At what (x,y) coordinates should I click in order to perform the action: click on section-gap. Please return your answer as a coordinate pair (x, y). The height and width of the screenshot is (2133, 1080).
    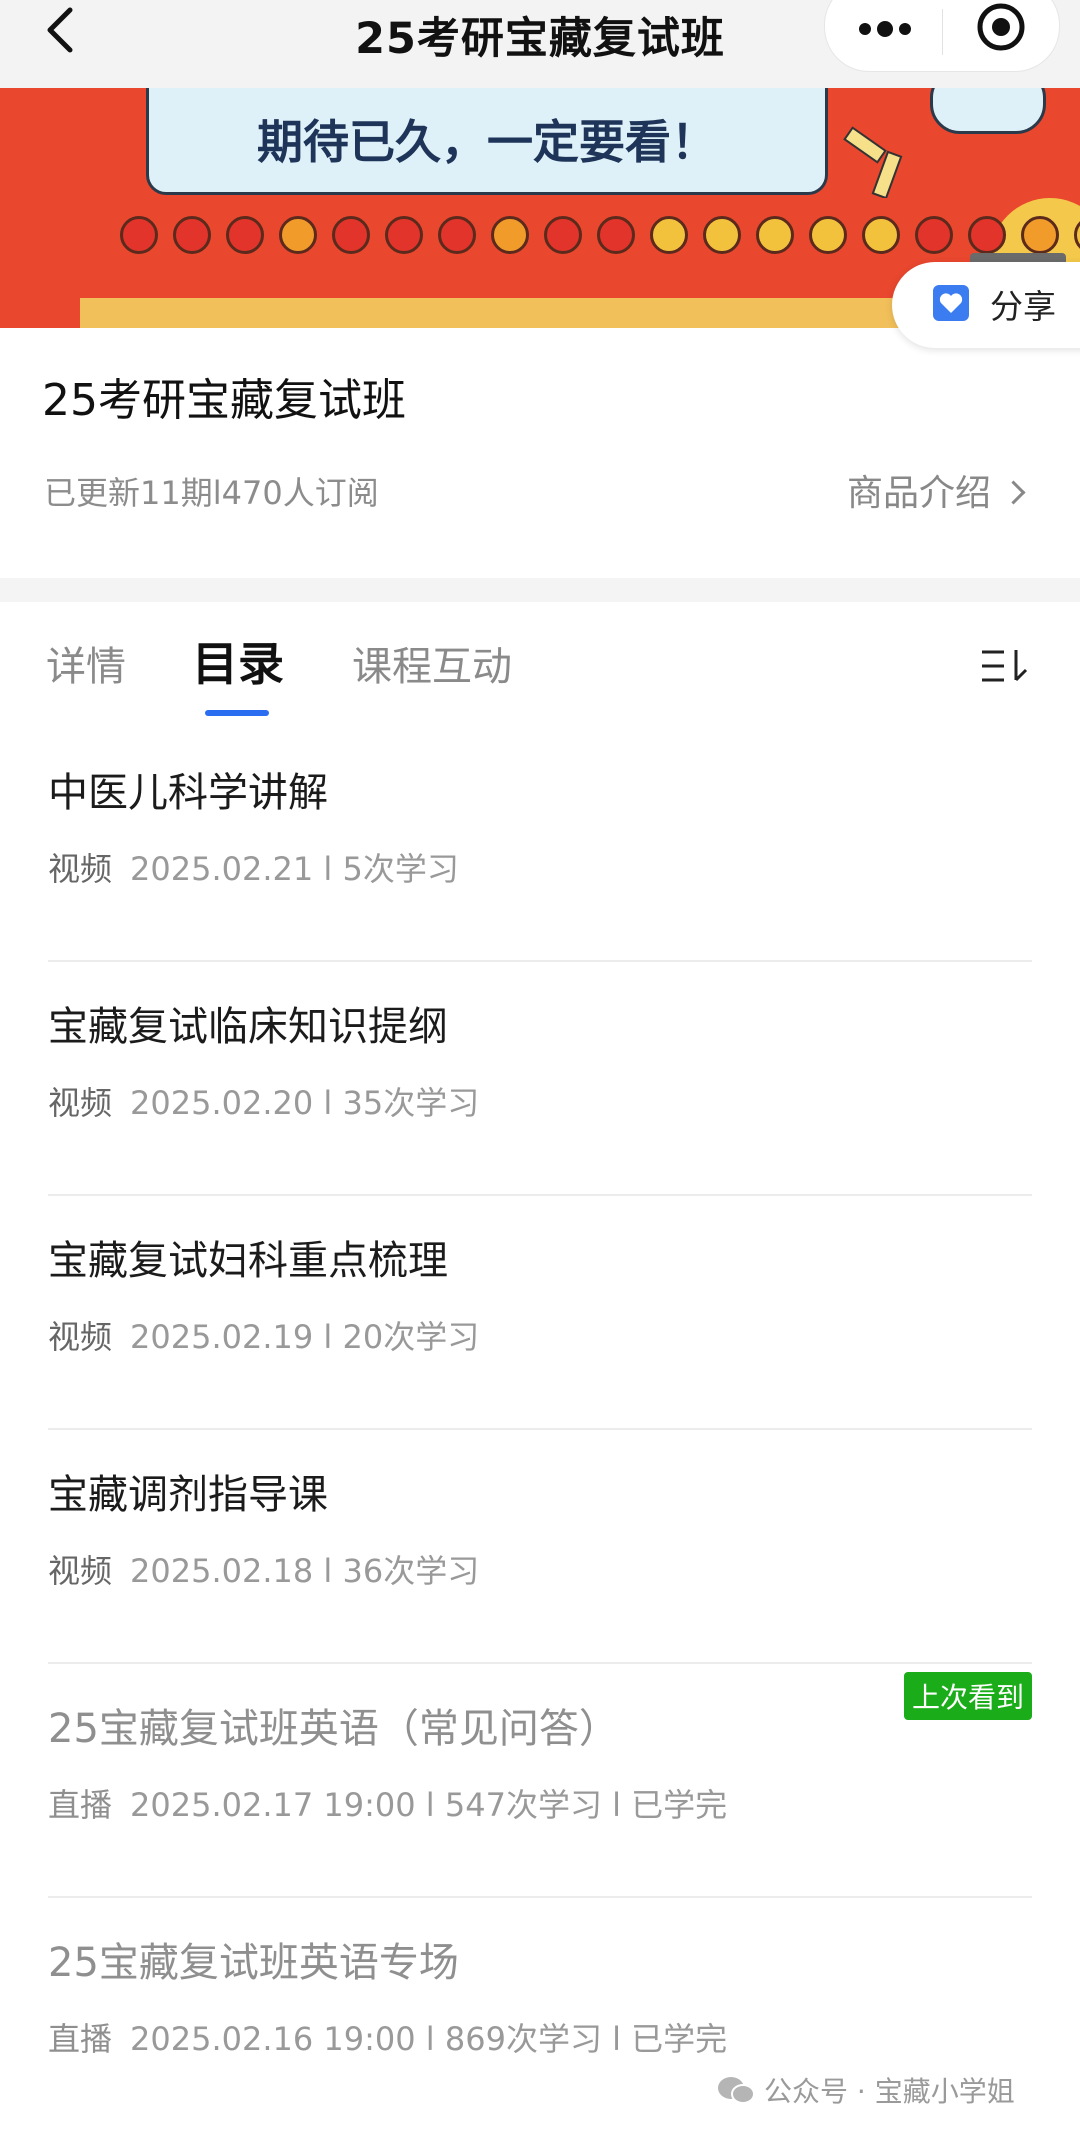
    Looking at the image, I should click on (540, 590).